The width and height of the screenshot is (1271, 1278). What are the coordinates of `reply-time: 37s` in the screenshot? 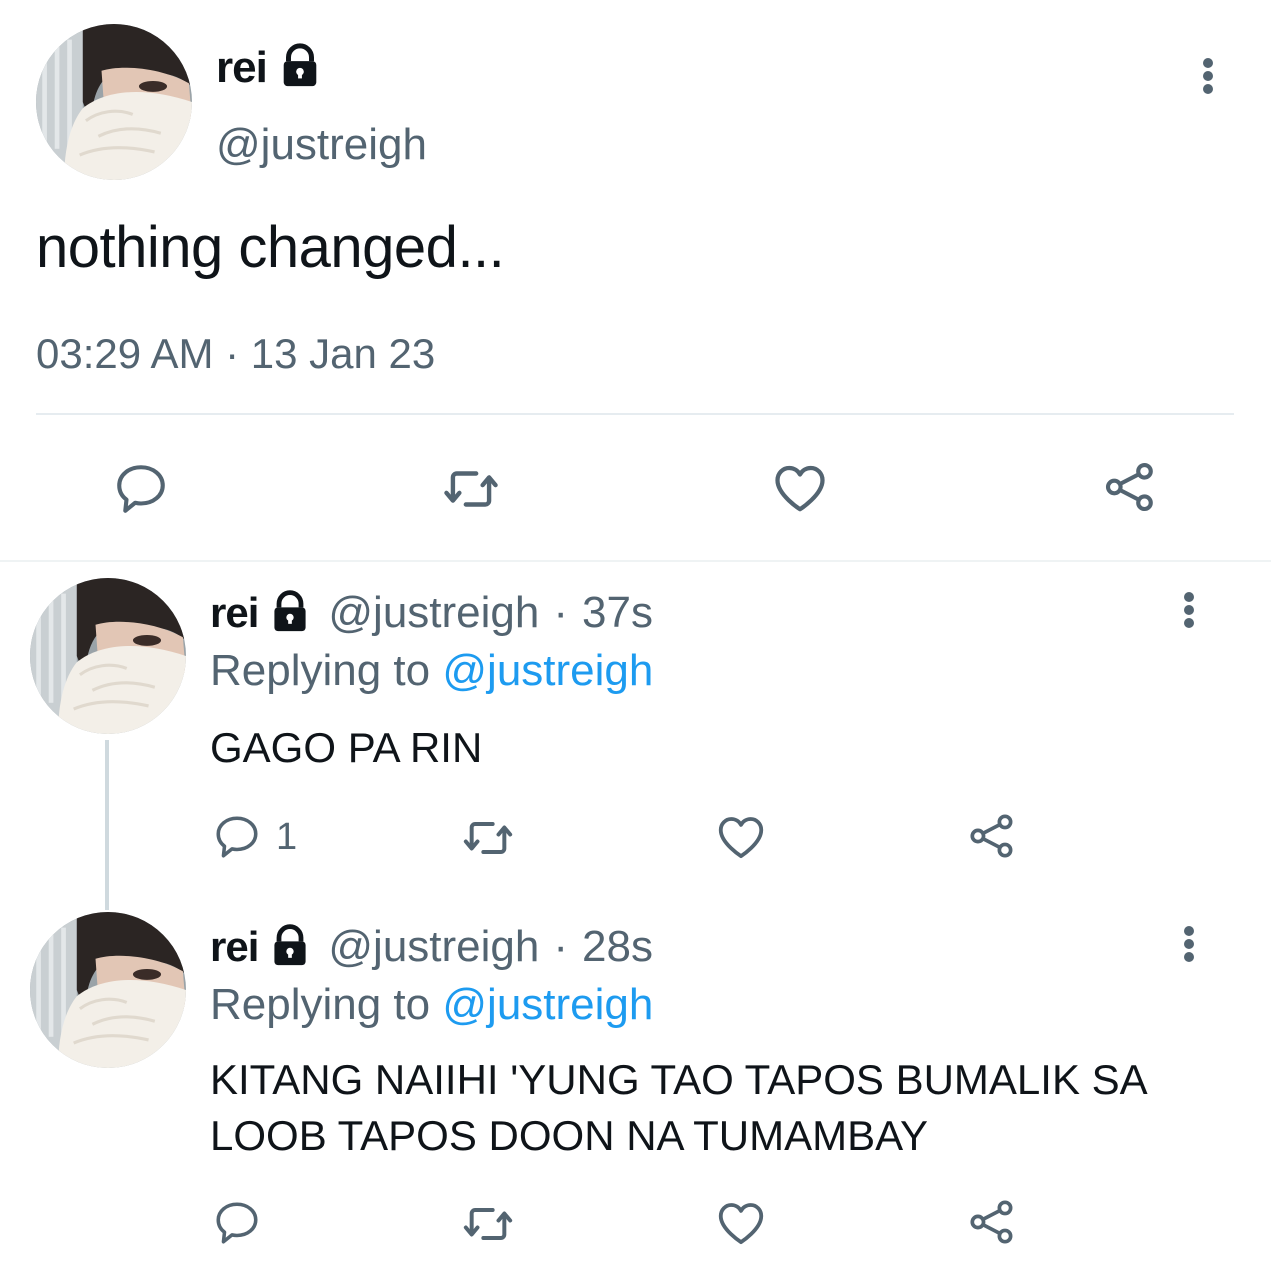 It's located at (617, 613).